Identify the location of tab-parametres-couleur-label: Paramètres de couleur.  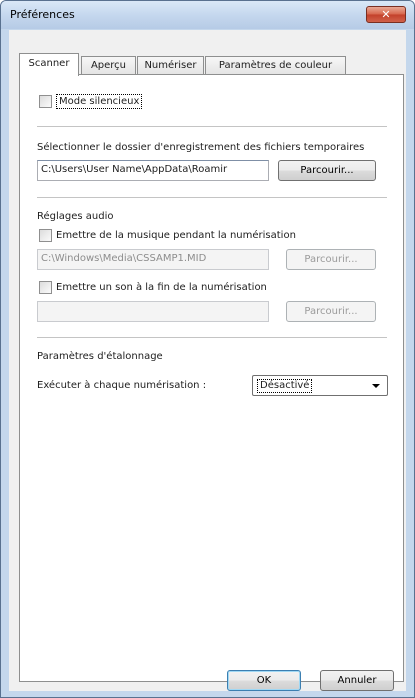
(275, 65).